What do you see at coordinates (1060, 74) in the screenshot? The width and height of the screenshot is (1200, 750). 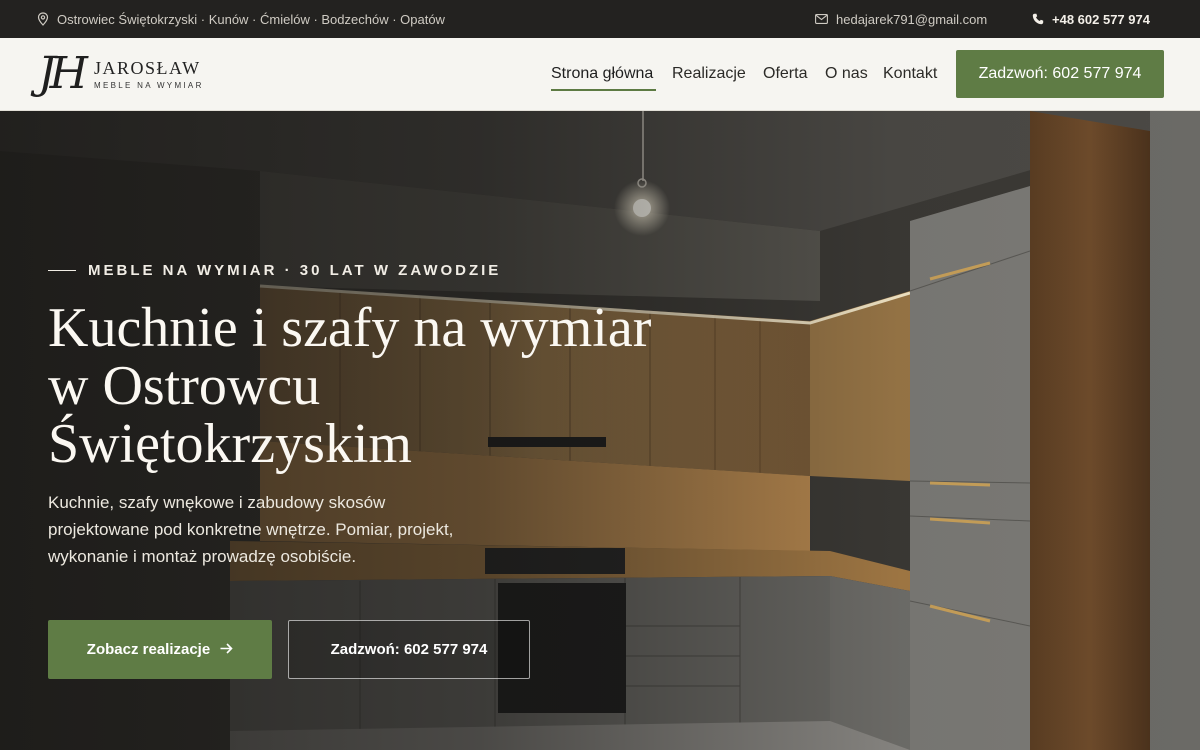 I see `call-button: Zadzwoń: 602 577 974` at bounding box center [1060, 74].